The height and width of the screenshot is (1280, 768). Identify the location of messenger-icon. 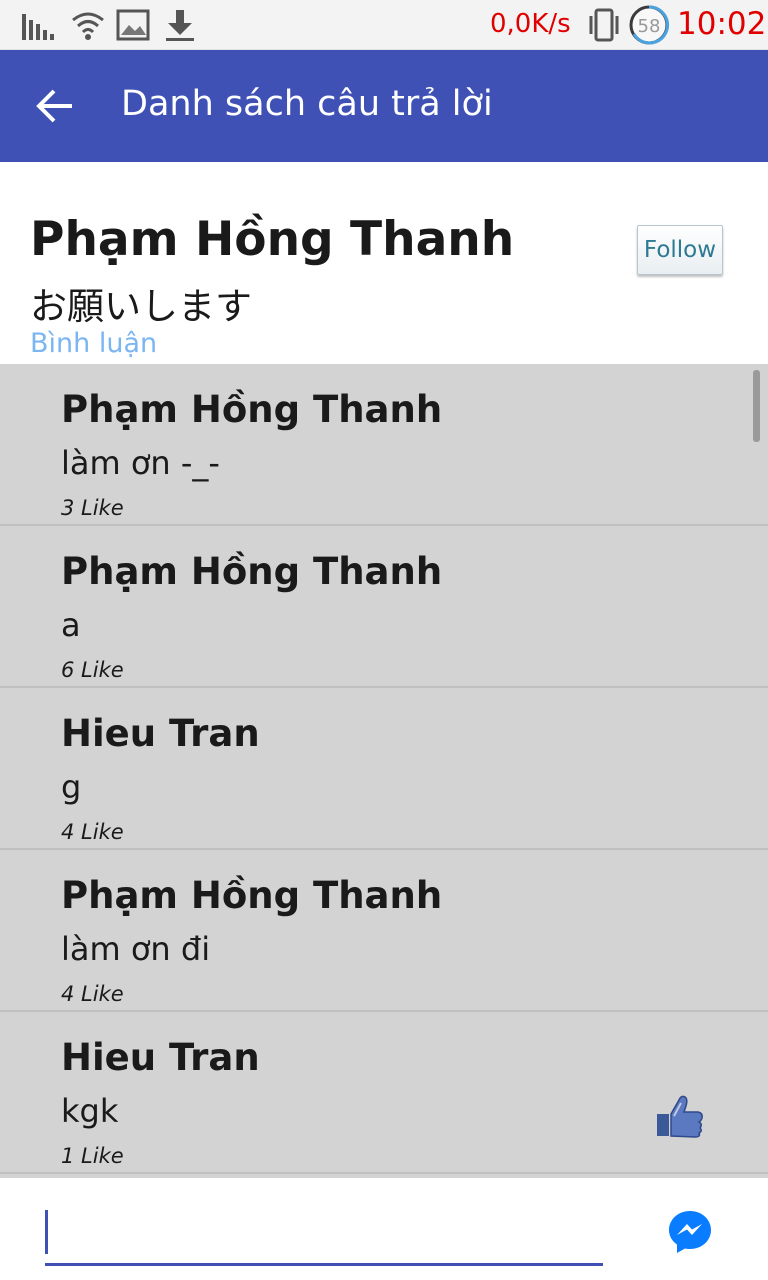
(690, 1232).